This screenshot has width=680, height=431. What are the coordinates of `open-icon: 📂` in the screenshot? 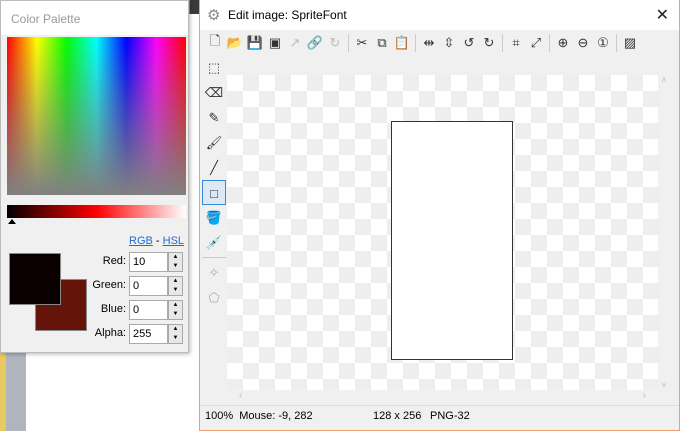 It's located at (235, 43).